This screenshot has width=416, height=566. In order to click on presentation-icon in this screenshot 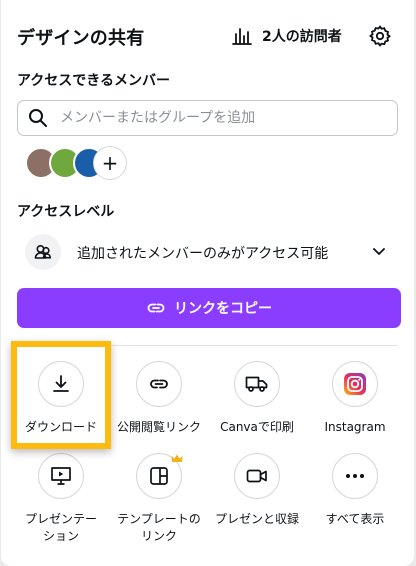, I will do `click(61, 476)`.